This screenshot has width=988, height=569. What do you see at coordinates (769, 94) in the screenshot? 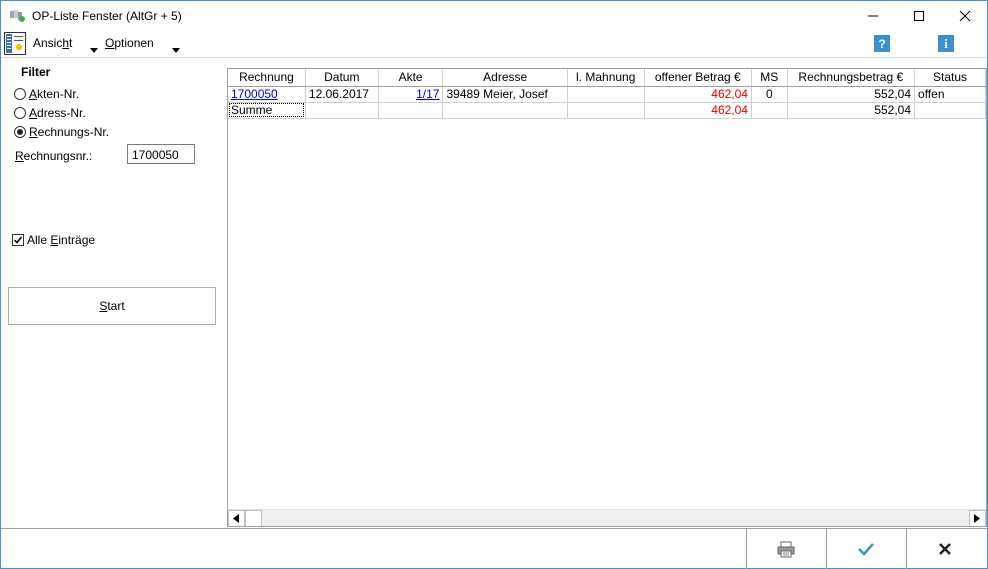
I see `cell-ms: 0` at bounding box center [769, 94].